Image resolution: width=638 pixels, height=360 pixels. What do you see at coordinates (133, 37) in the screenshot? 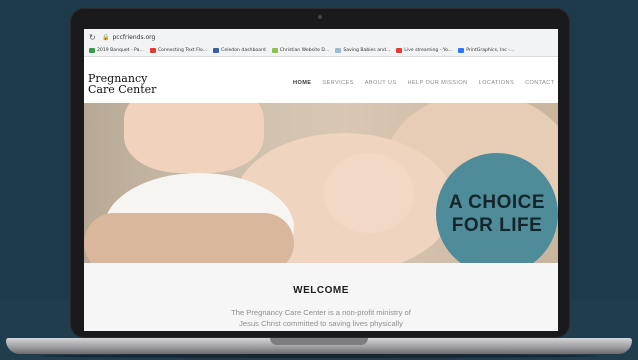
I see `url-text: pccfriends.org` at bounding box center [133, 37].